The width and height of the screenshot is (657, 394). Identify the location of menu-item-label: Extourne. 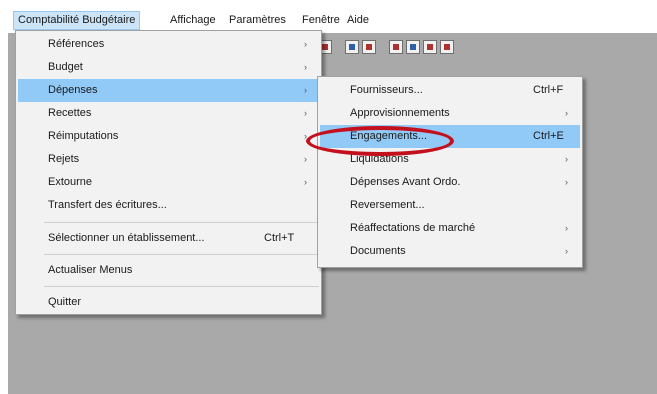
(70, 182).